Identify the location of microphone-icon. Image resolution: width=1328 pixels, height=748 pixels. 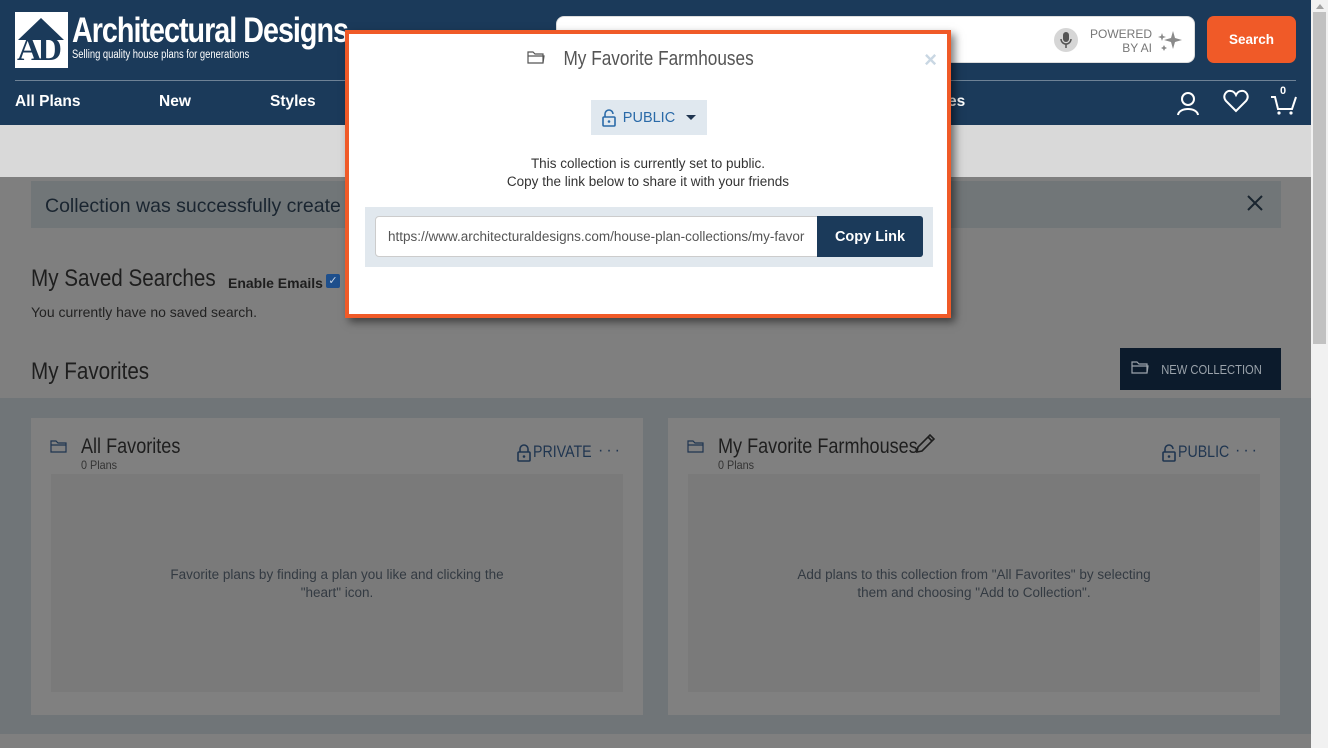
(1066, 40).